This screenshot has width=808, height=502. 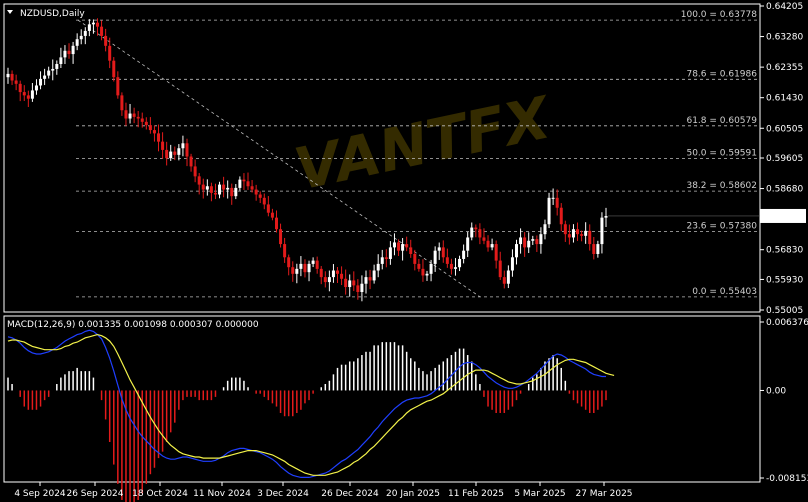 What do you see at coordinates (784, 190) in the screenshot?
I see `price-tick-label: 0.58680` at bounding box center [784, 190].